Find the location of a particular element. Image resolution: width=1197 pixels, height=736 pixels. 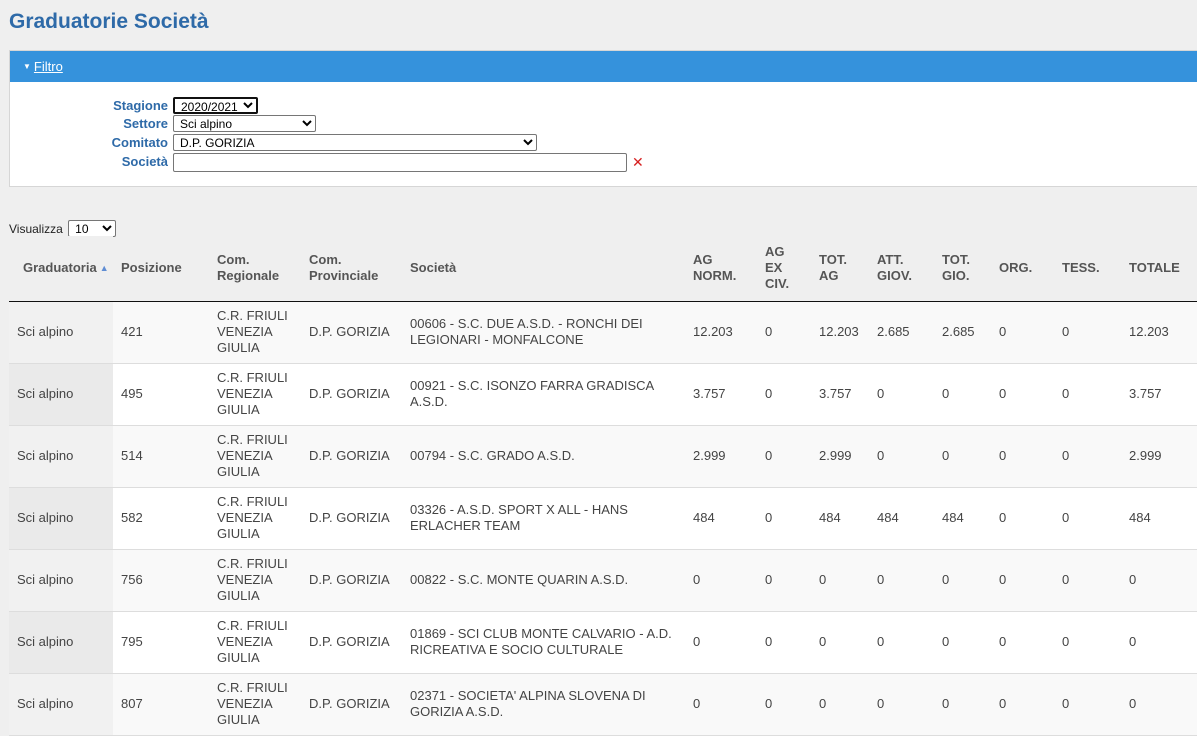

season-select: 2020/2021 is located at coordinates (215, 105).